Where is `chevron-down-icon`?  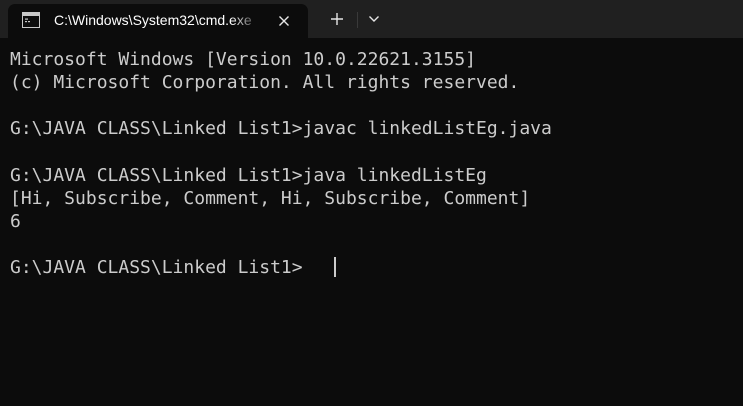 chevron-down-icon is located at coordinates (374, 19).